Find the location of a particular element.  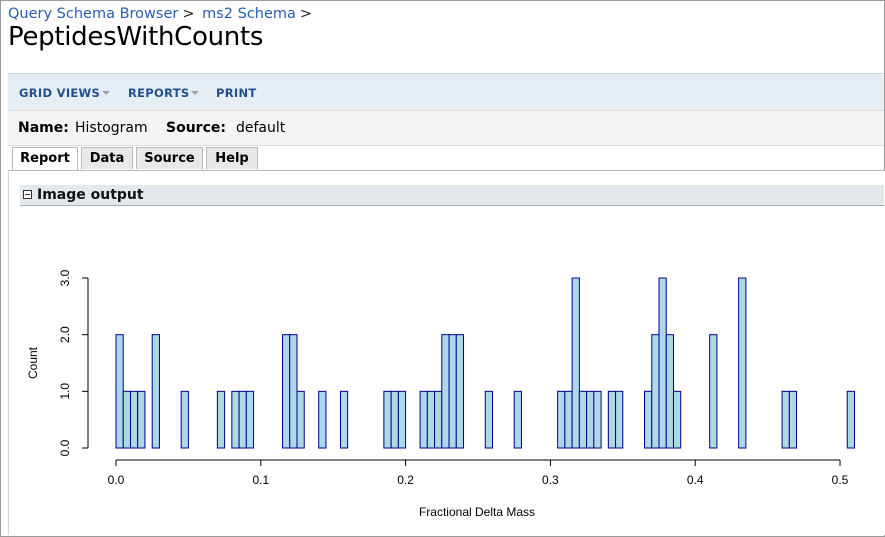

x-tick-label: 0.2 is located at coordinates (405, 480).